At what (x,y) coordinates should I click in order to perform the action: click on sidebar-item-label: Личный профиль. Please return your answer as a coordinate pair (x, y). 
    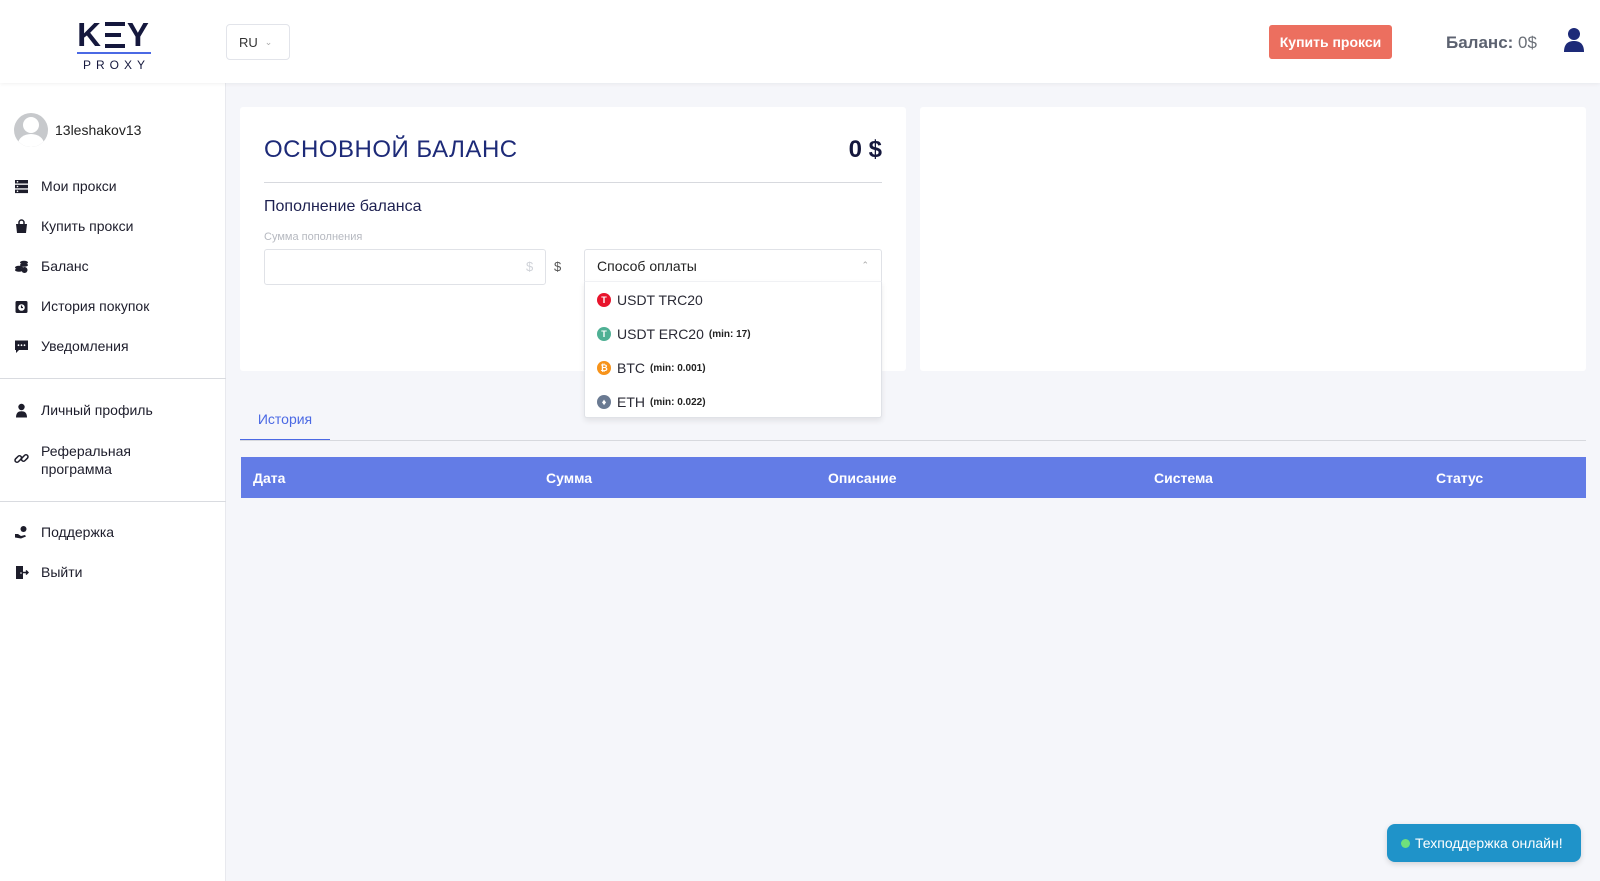
    Looking at the image, I should click on (97, 410).